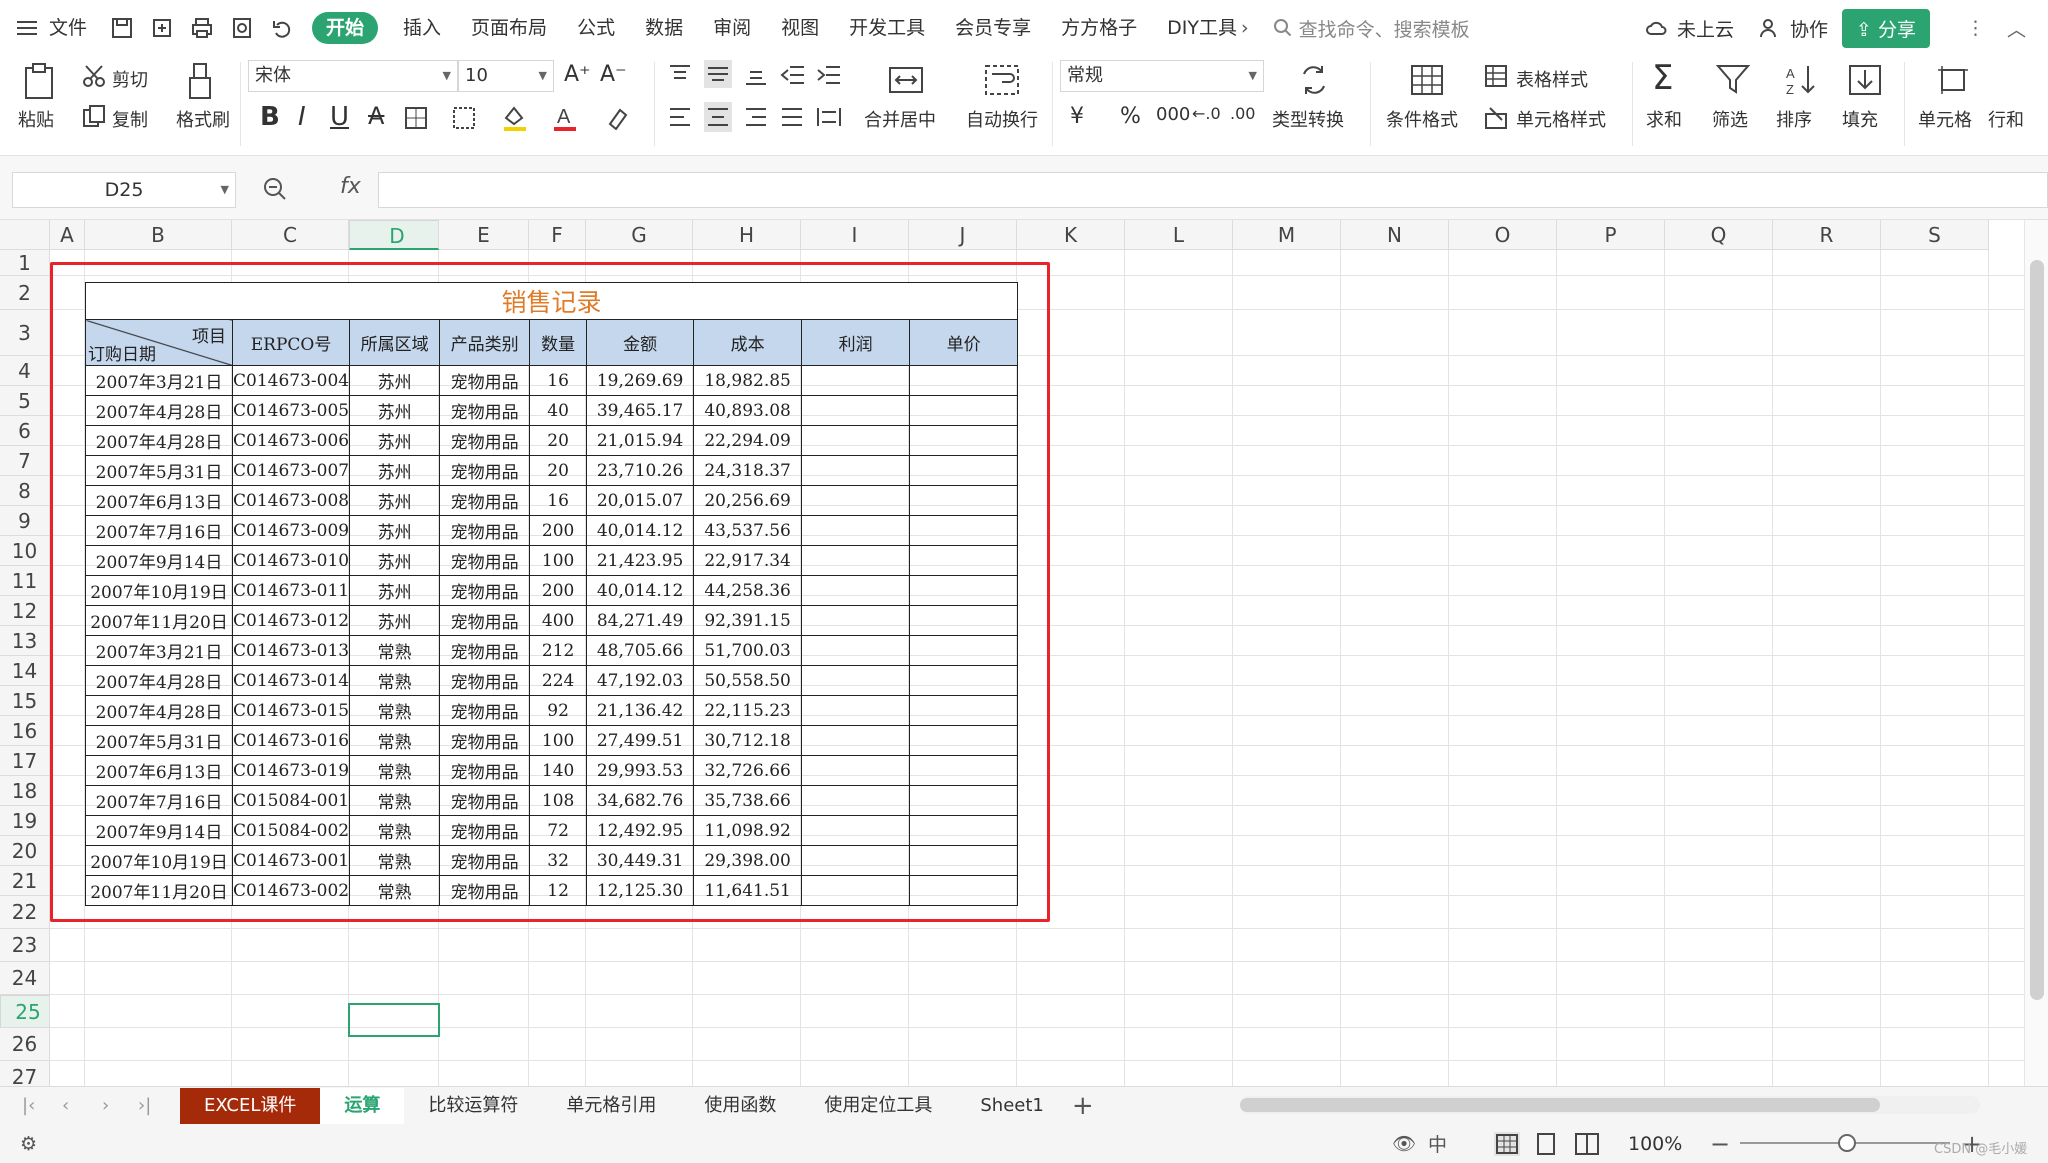 Image resolution: width=2048 pixels, height=1163 pixels. What do you see at coordinates (1130, 116) in the screenshot?
I see `percent-icon: %` at bounding box center [1130, 116].